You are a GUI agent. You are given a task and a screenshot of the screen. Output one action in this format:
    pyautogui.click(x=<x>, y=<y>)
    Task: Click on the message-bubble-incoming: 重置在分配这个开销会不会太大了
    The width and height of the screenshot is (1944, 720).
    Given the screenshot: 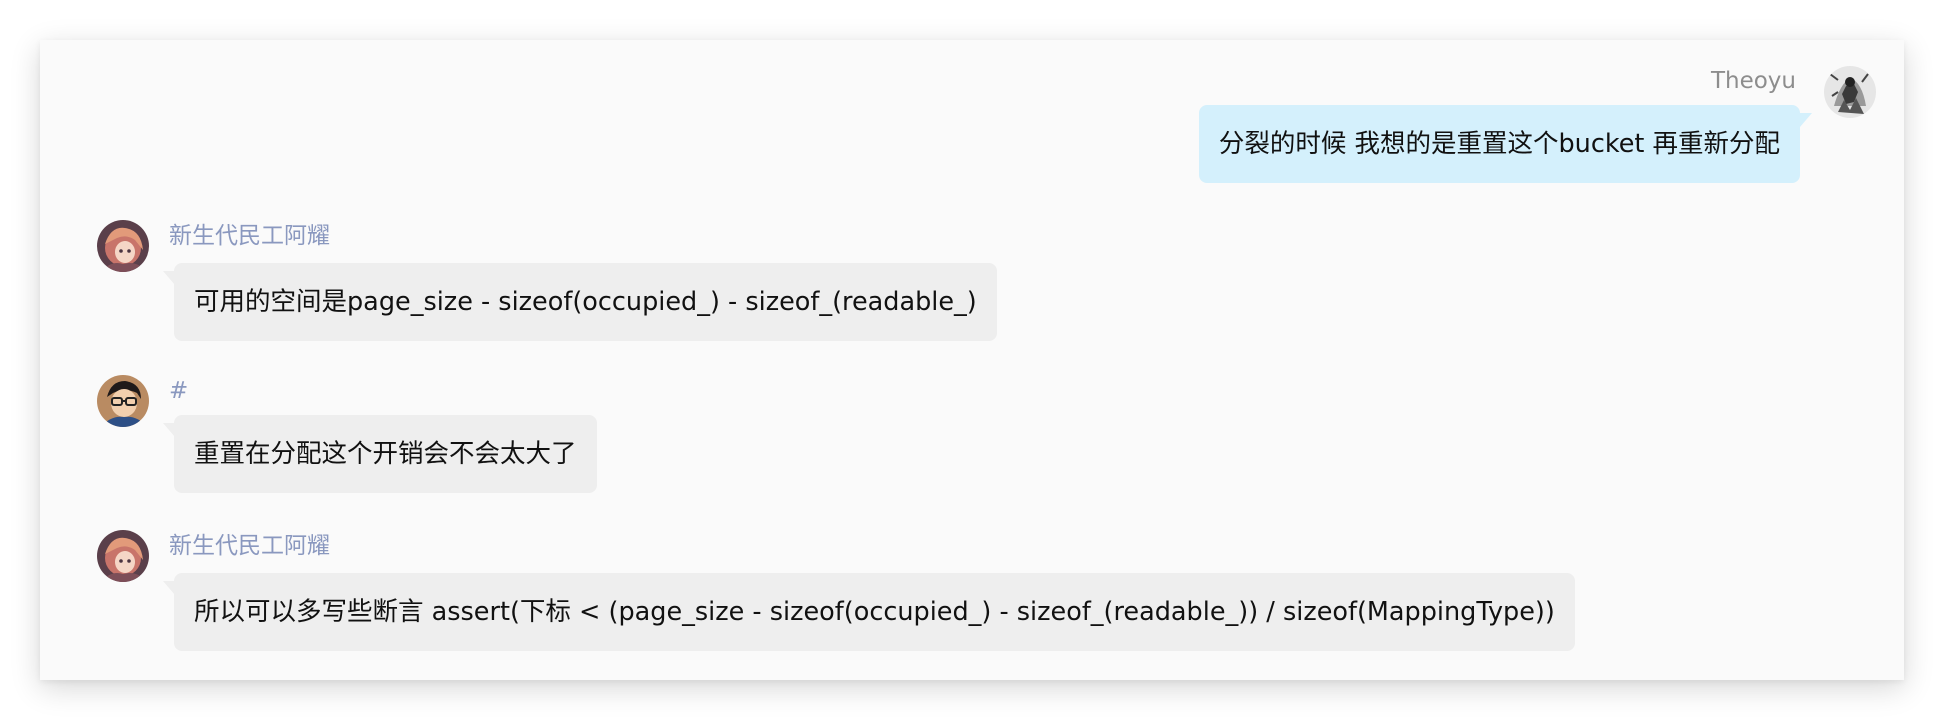 What is the action you would take?
    pyautogui.click(x=385, y=454)
    